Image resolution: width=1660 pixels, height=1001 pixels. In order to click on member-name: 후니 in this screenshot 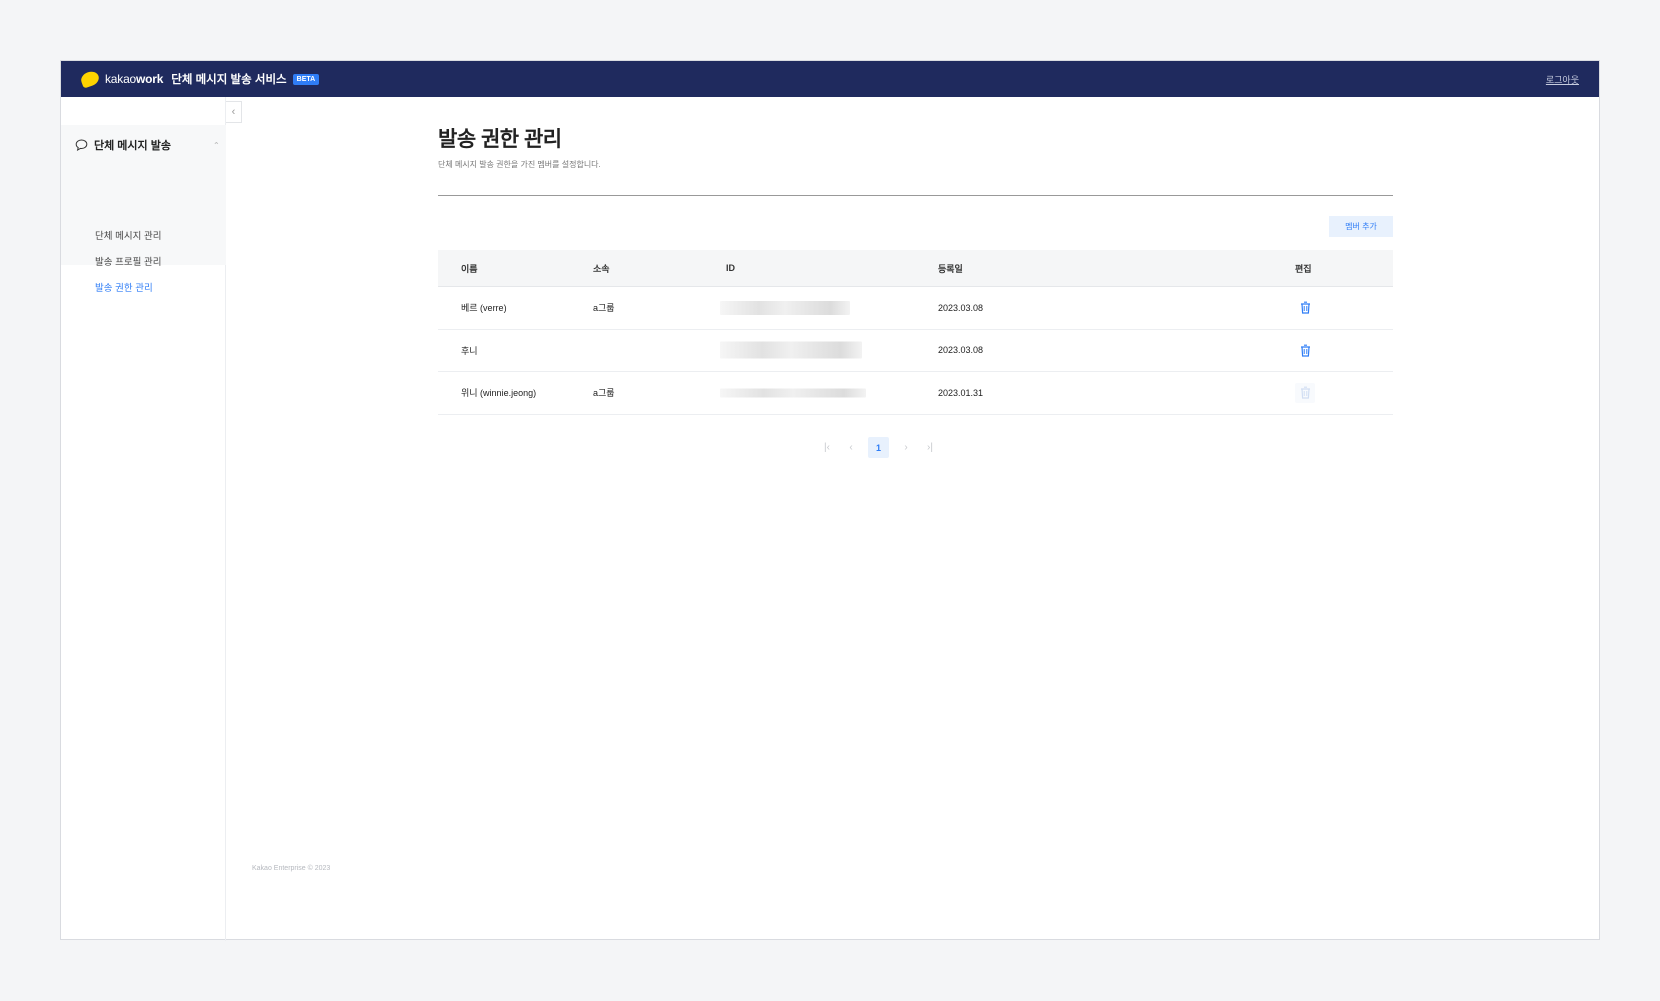, I will do `click(469, 350)`.